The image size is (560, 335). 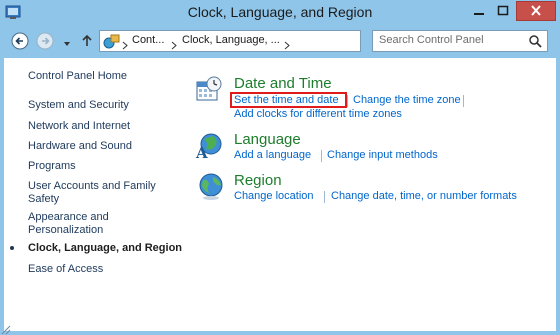 I want to click on forward-button, so click(x=45, y=41).